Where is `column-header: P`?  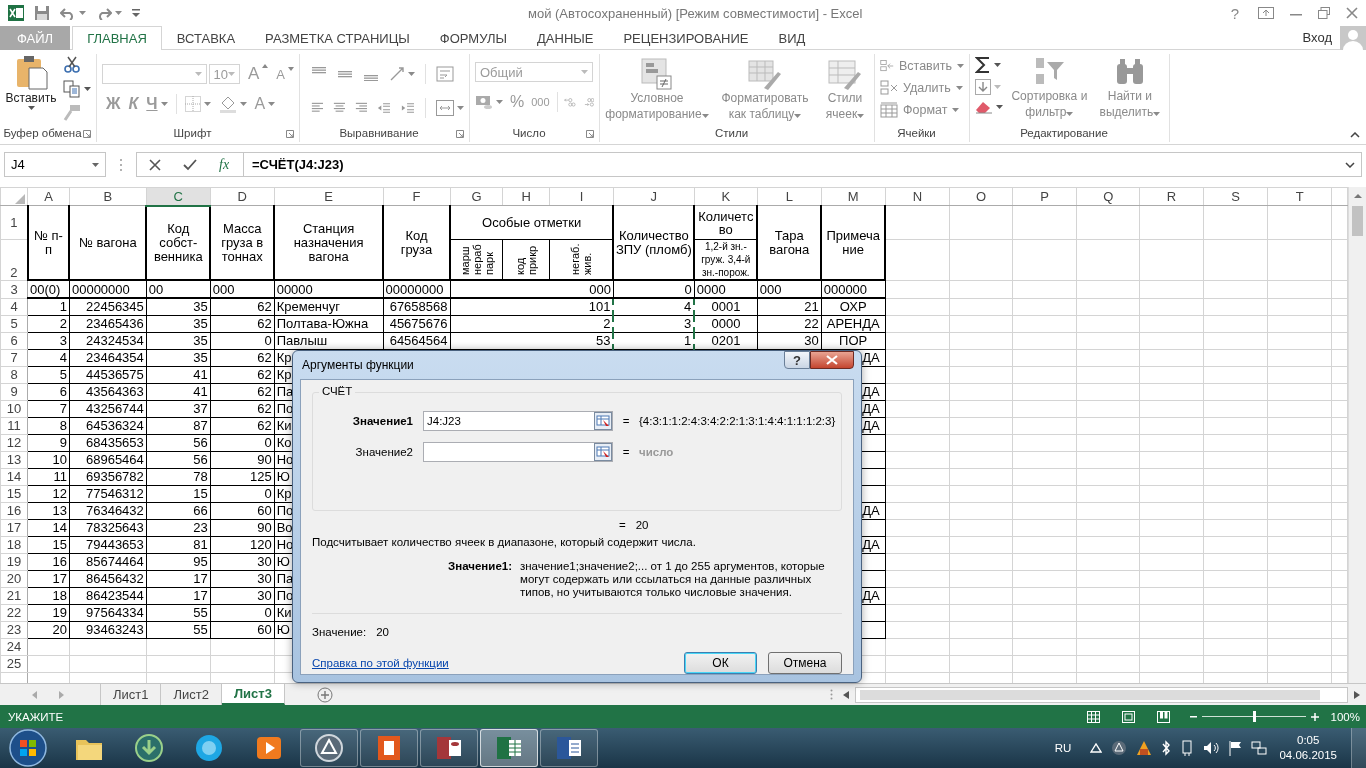 column-header: P is located at coordinates (1044, 196).